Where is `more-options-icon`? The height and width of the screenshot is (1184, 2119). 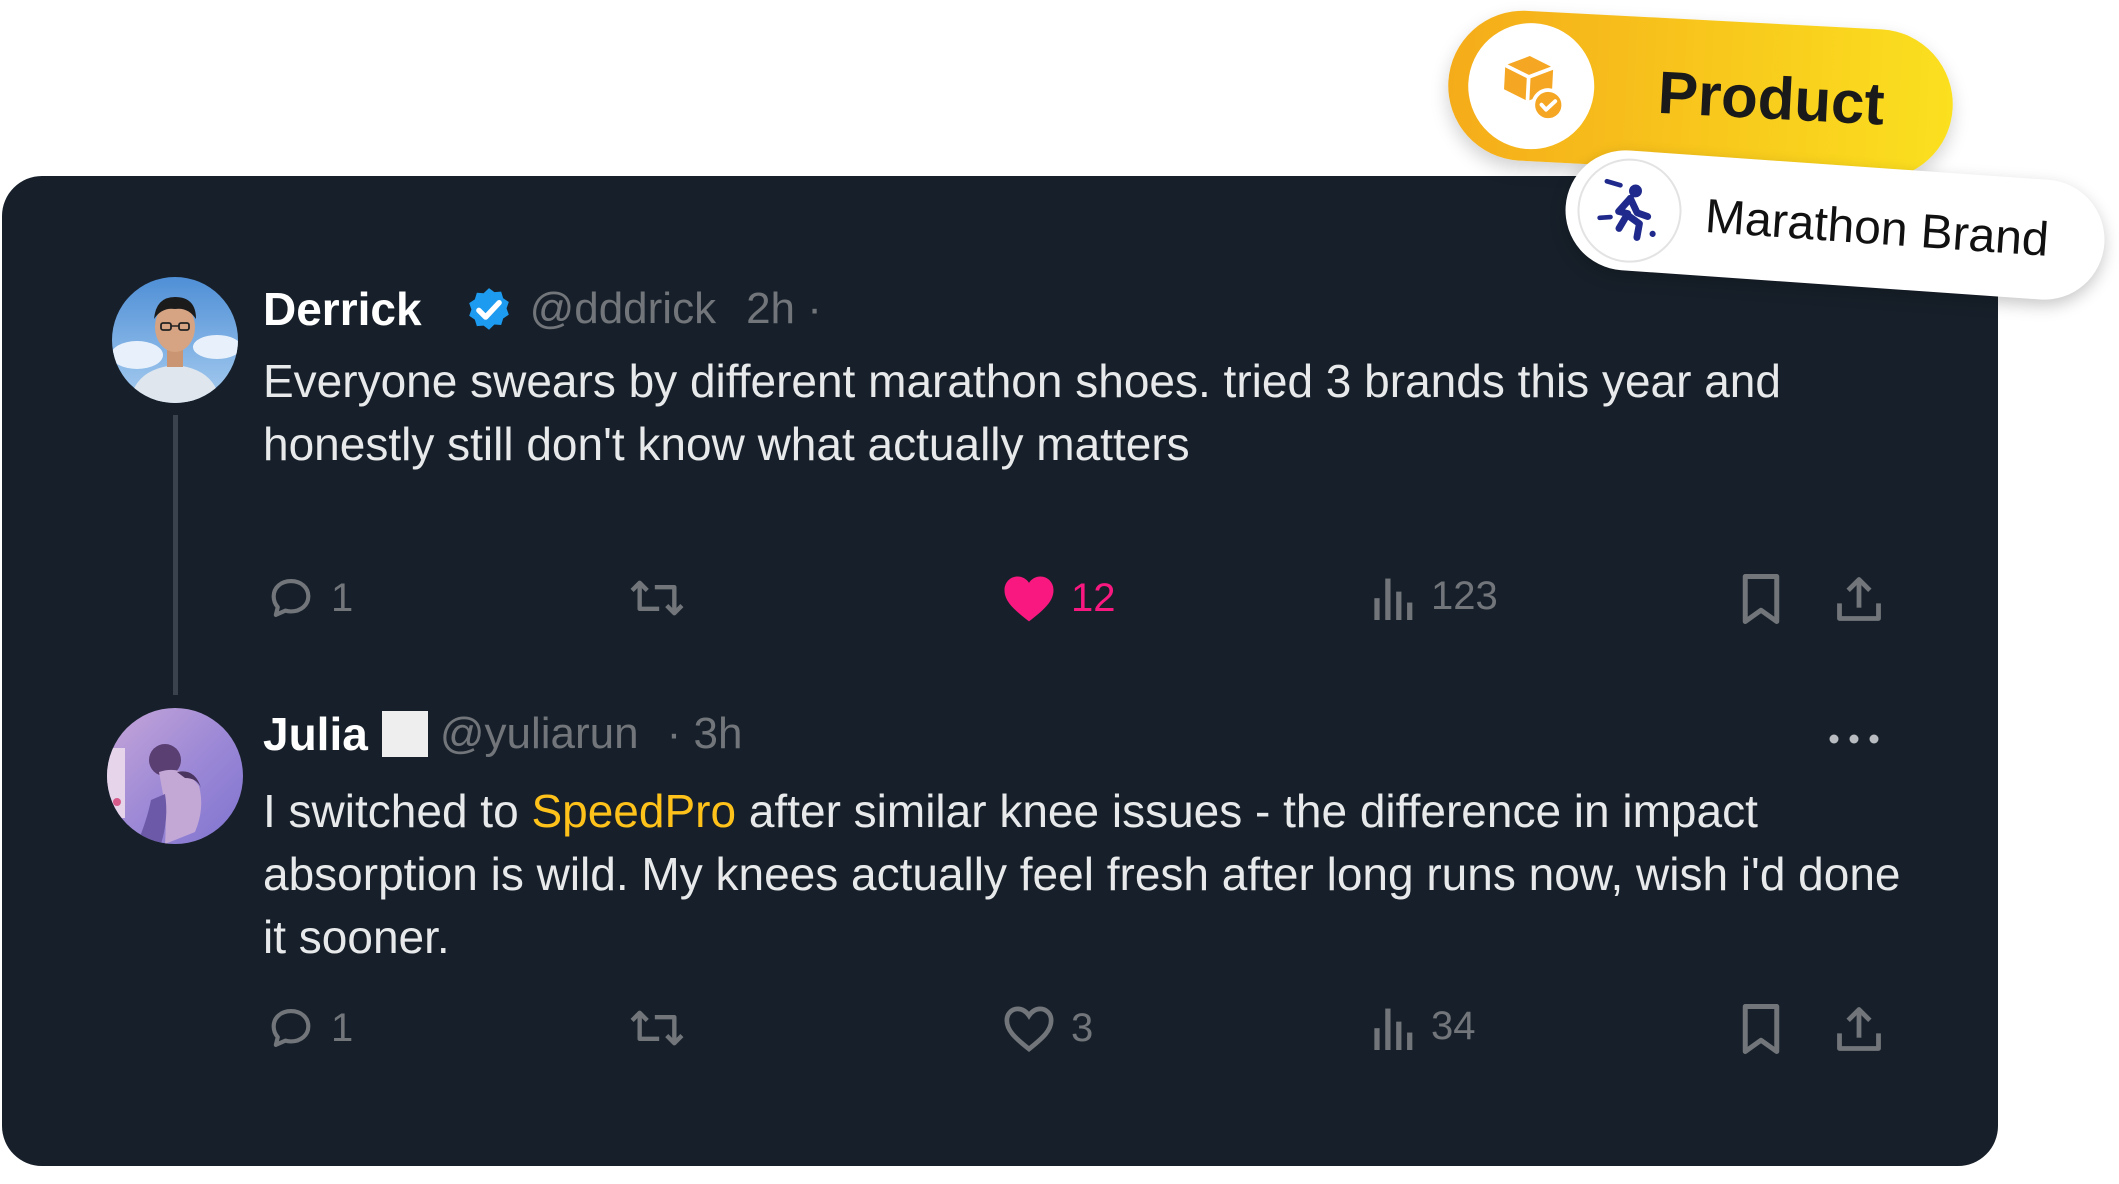
more-options-icon is located at coordinates (1854, 739).